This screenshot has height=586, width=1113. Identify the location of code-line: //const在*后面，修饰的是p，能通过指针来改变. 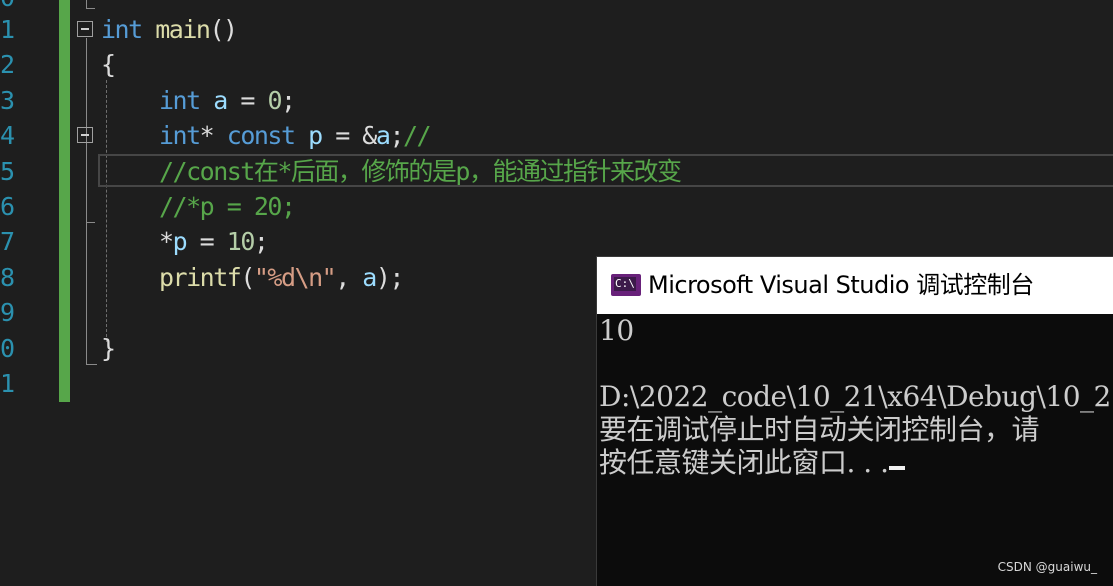
(420, 172).